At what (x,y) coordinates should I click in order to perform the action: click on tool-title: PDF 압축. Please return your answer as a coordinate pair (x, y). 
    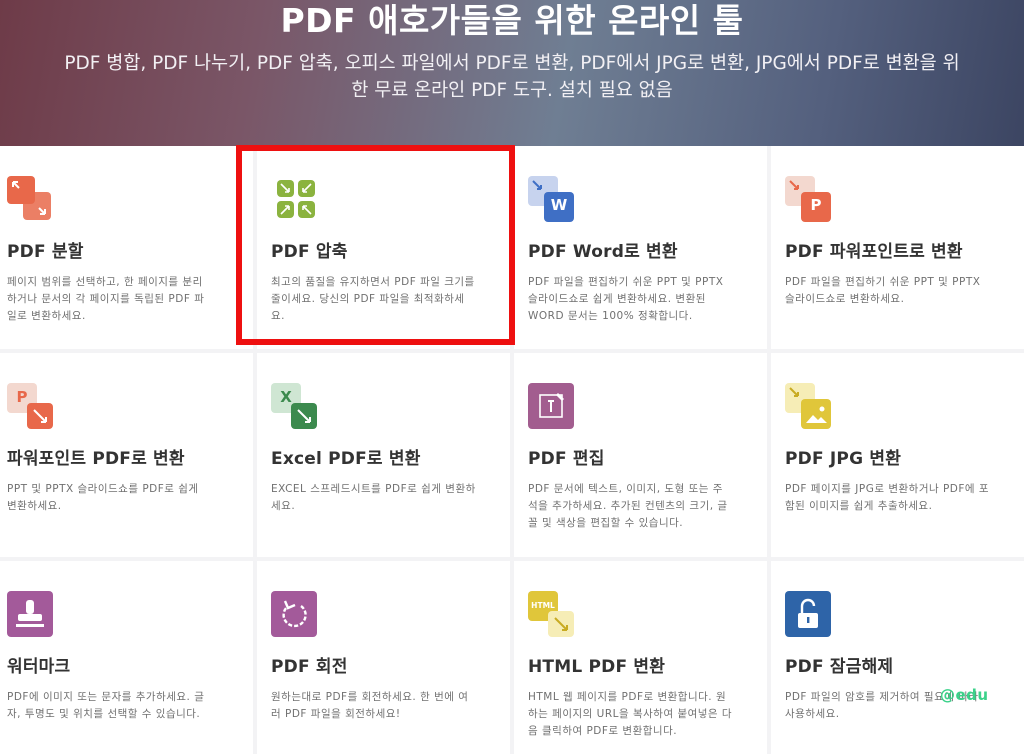
    Looking at the image, I should click on (309, 252).